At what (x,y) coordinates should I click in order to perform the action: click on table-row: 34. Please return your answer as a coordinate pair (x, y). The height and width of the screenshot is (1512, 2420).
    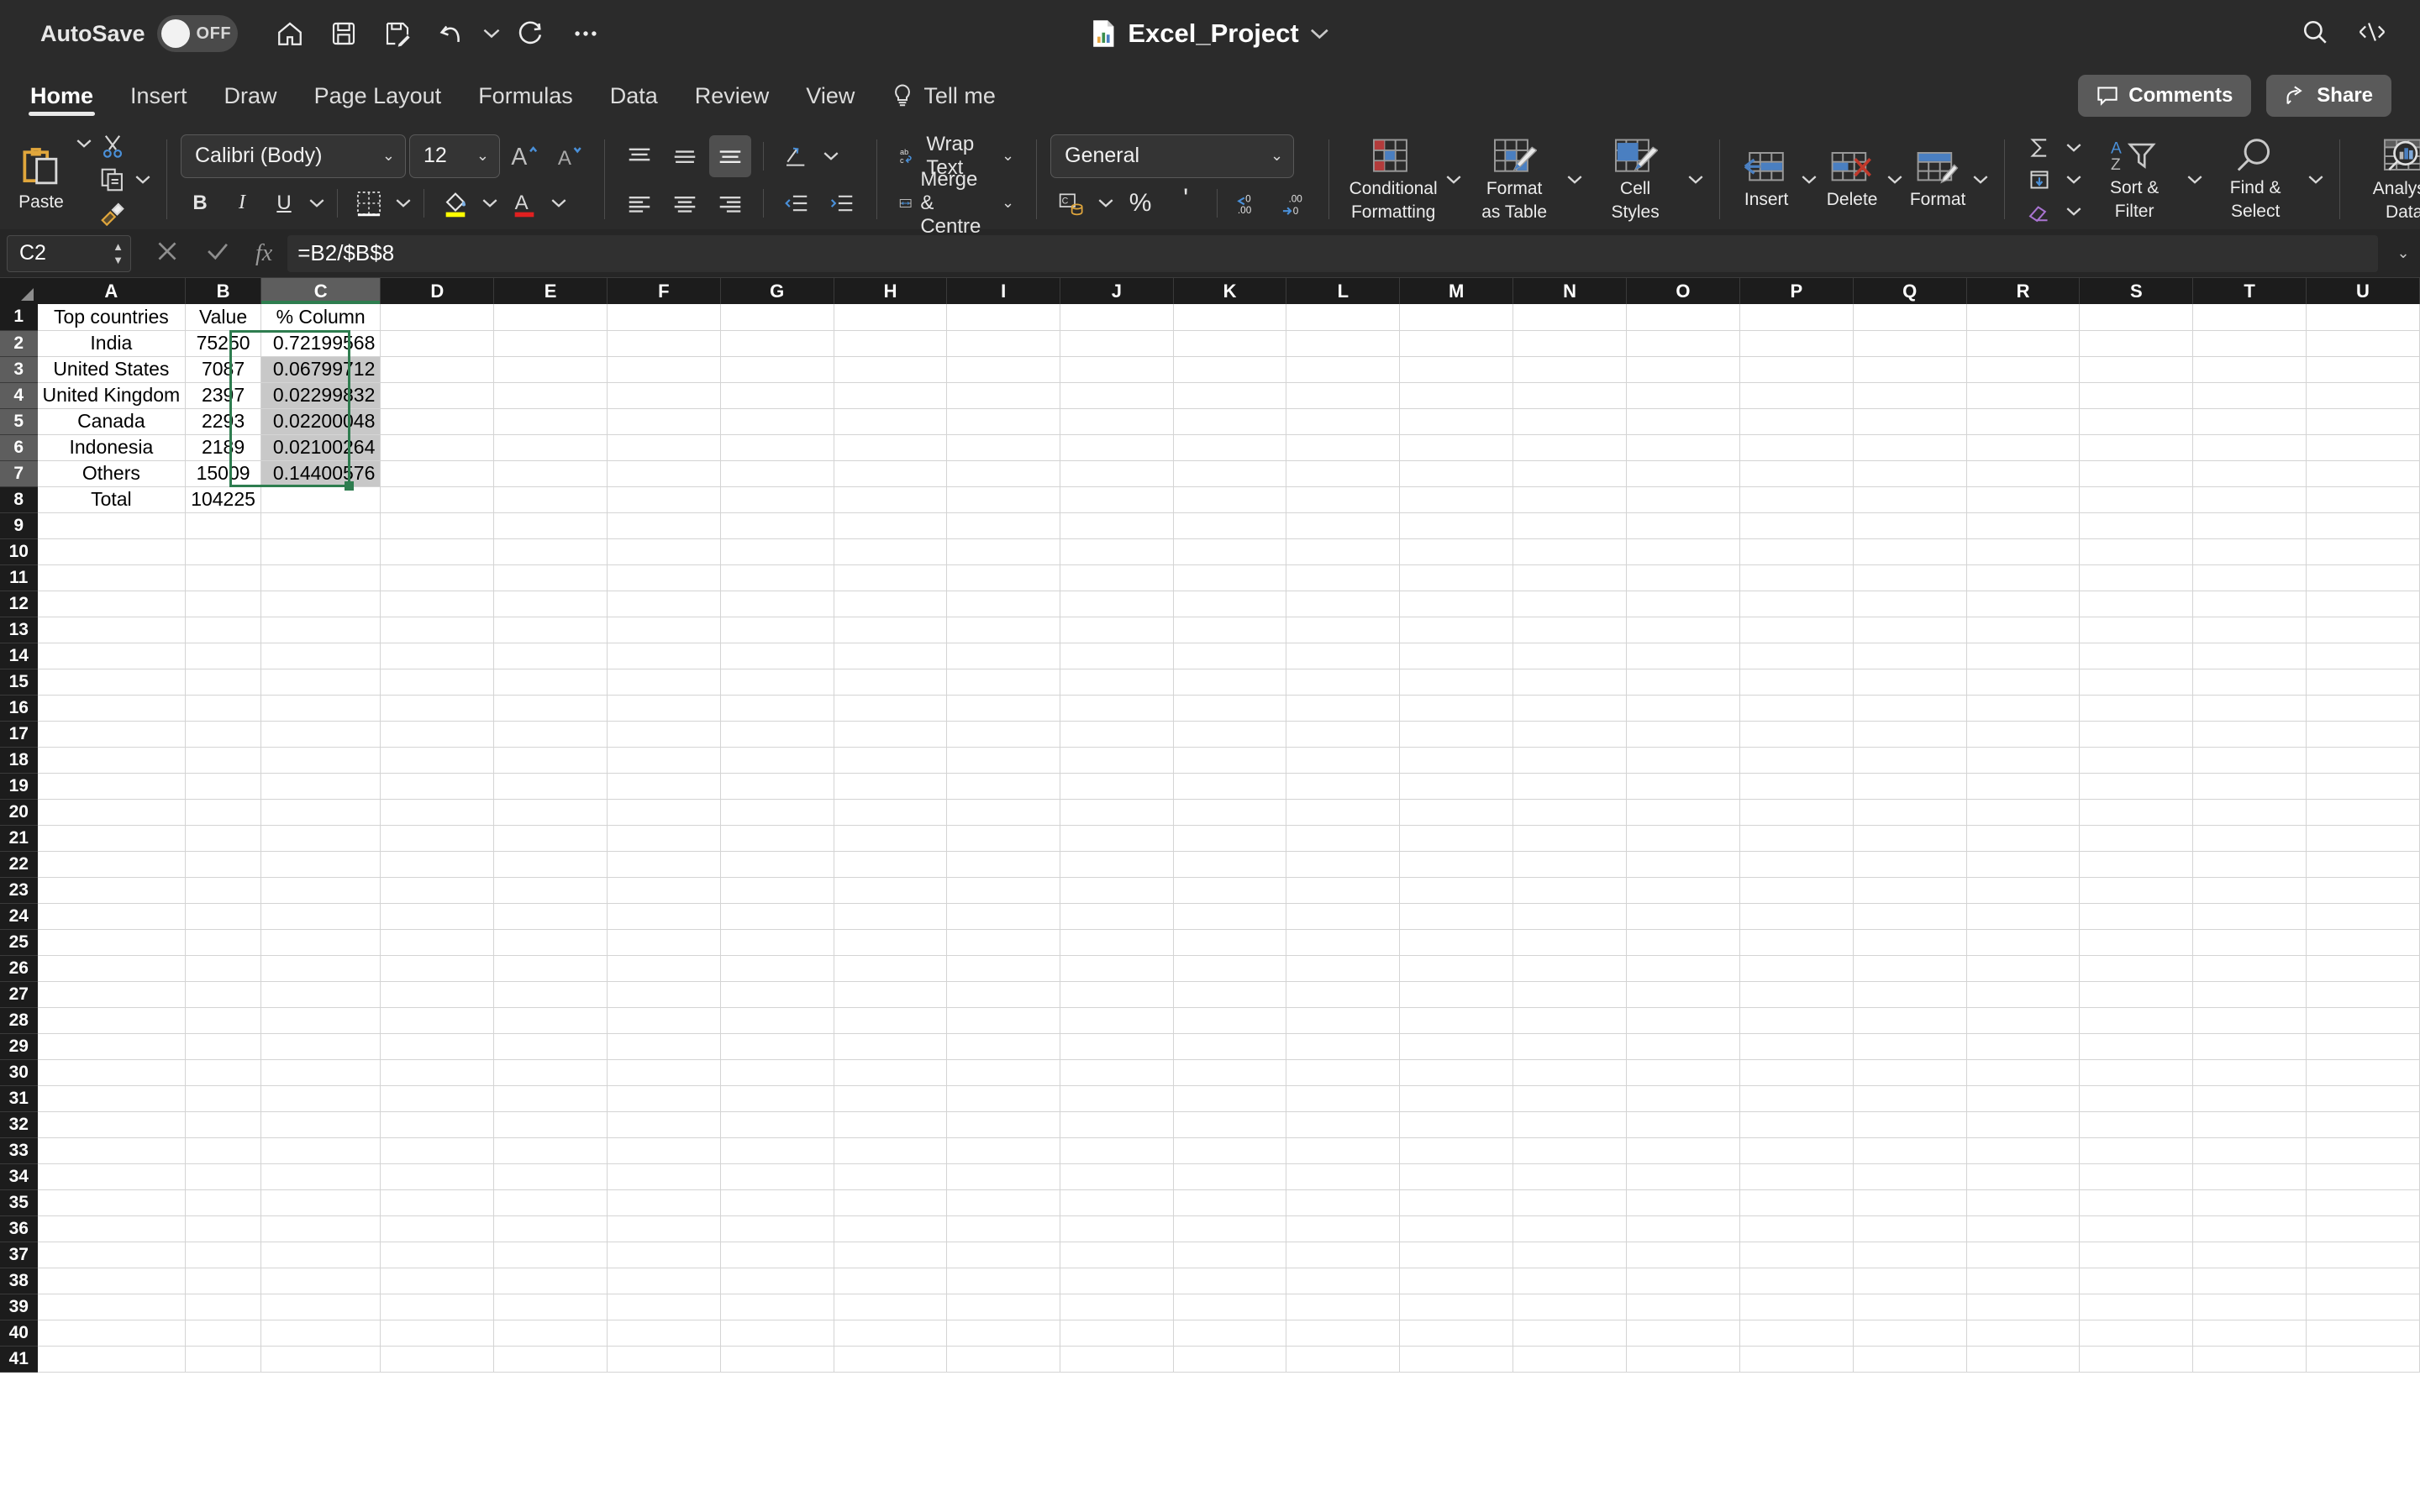
    Looking at the image, I should click on (1210, 1176).